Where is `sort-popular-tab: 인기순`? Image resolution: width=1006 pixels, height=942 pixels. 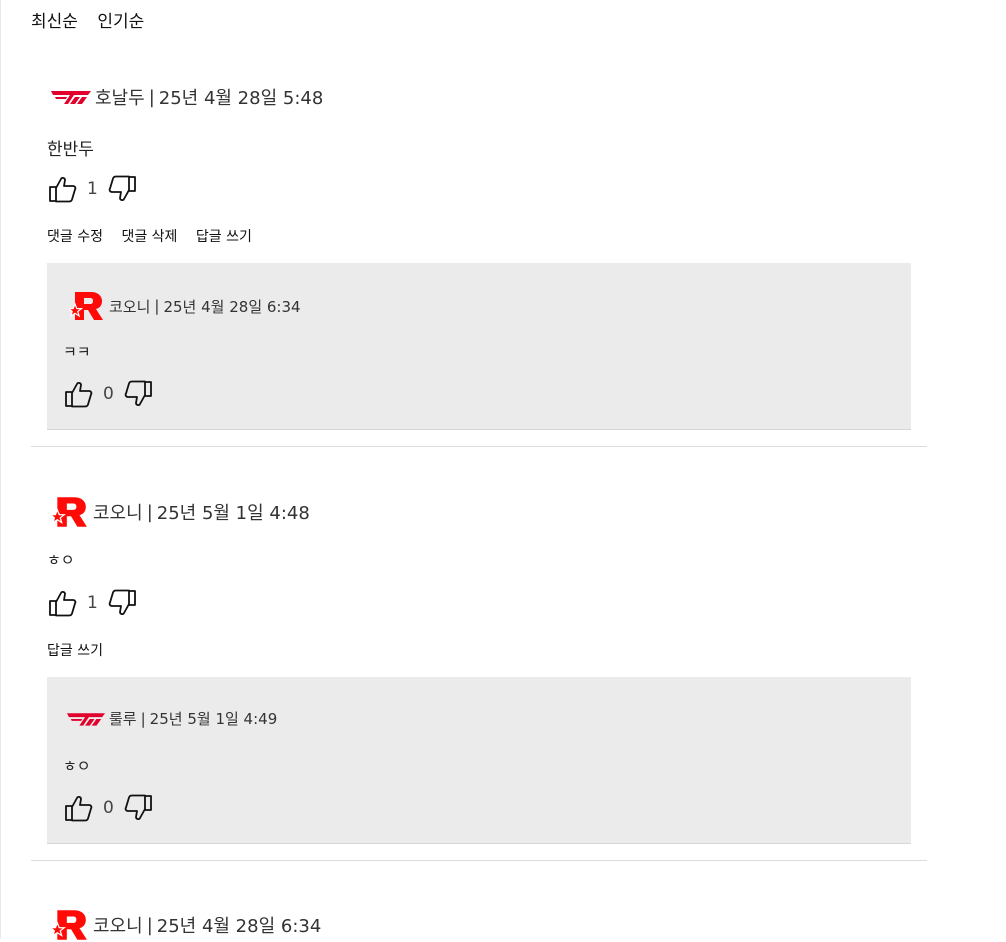 sort-popular-tab: 인기순 is located at coordinates (120, 22).